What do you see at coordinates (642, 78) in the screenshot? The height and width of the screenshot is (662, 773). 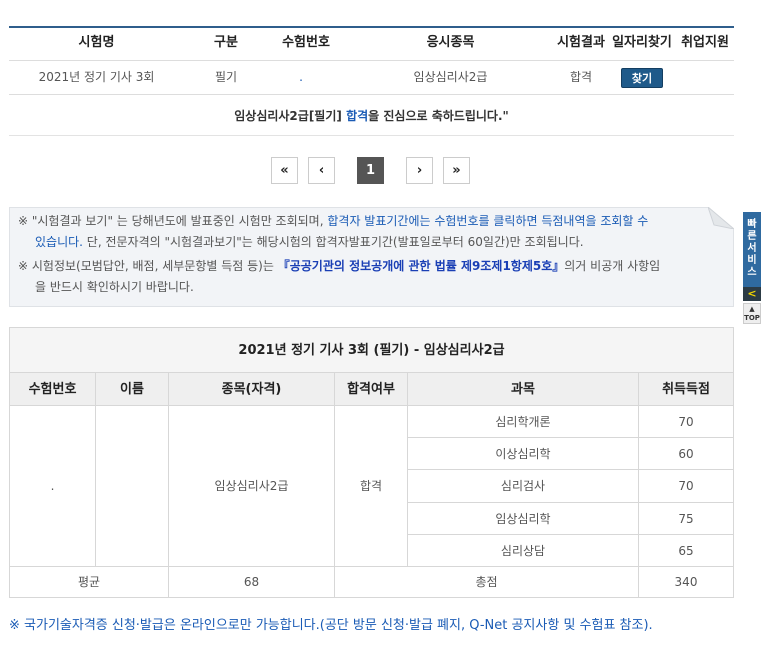 I see `find-job-button: 찾기` at bounding box center [642, 78].